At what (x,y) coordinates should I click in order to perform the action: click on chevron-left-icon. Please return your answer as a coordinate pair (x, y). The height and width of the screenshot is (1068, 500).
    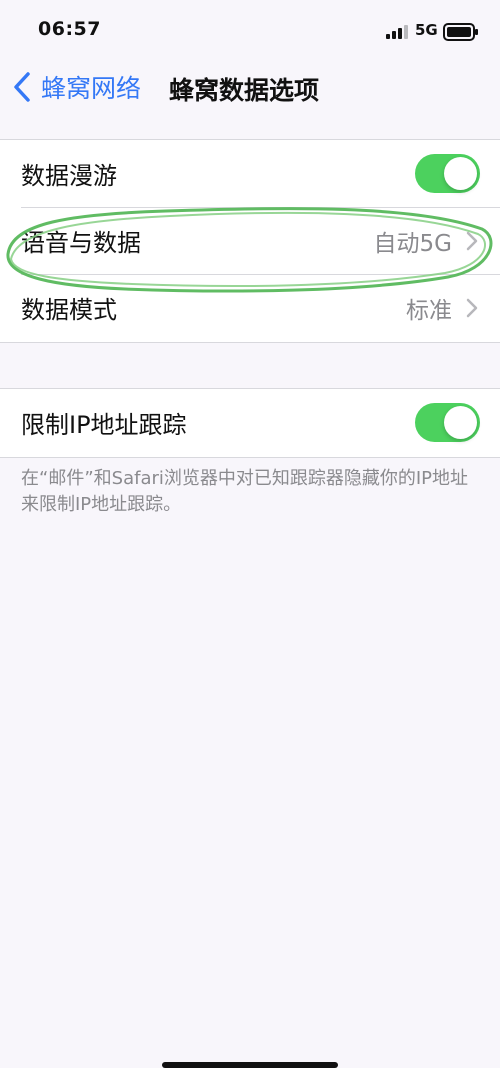
    Looking at the image, I should click on (22, 87).